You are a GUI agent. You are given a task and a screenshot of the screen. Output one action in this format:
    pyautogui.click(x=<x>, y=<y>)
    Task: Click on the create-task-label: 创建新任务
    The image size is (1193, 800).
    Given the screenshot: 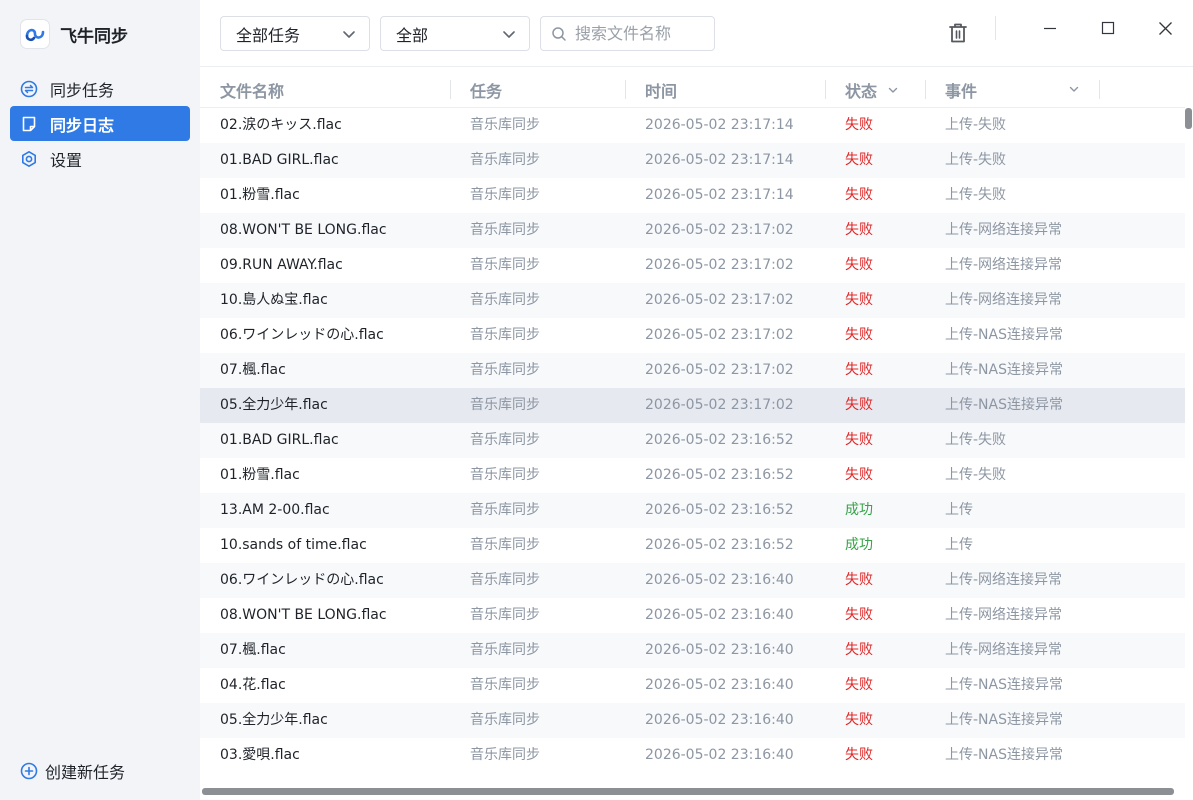 What is the action you would take?
    pyautogui.click(x=85, y=772)
    